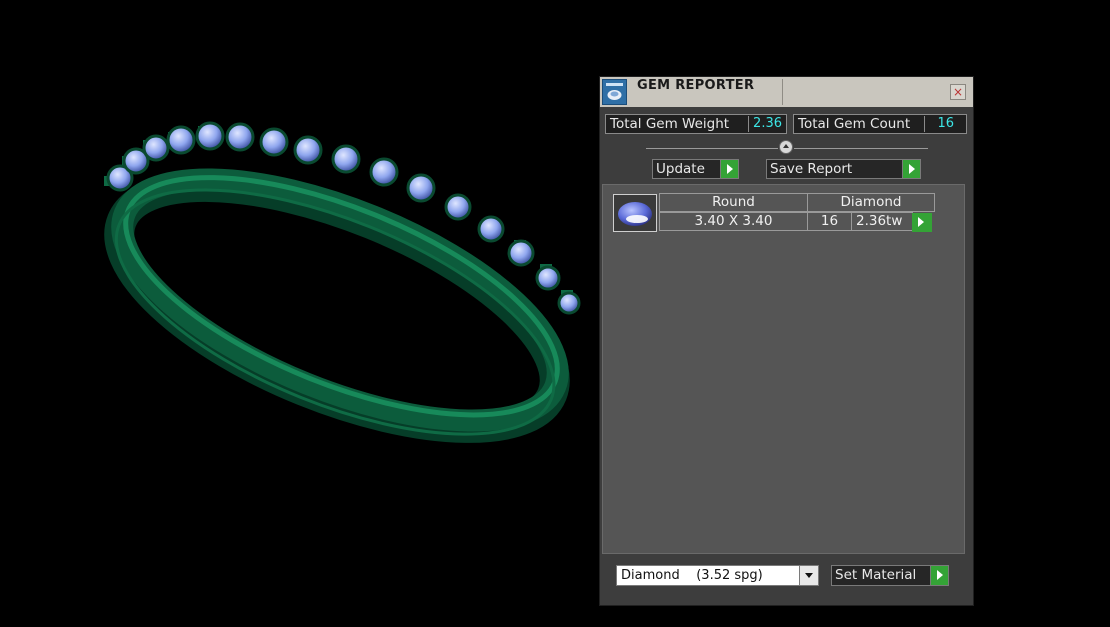 The image size is (1110, 627). What do you see at coordinates (733, 221) in the screenshot?
I see `gem-size-cell: 3.40 X 3.40` at bounding box center [733, 221].